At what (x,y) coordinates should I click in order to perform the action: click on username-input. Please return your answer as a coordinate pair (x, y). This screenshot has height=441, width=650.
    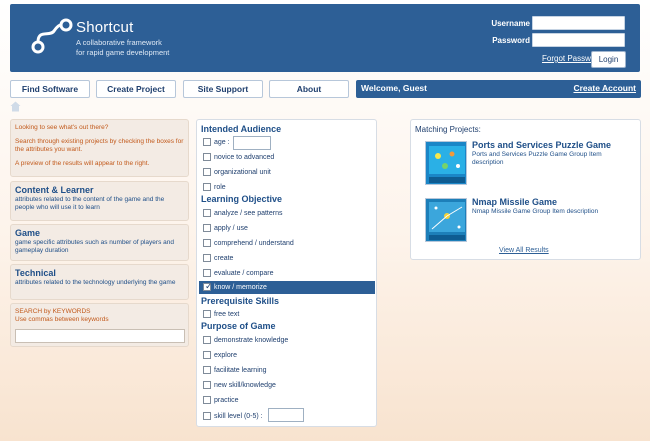
    Looking at the image, I should click on (578, 23).